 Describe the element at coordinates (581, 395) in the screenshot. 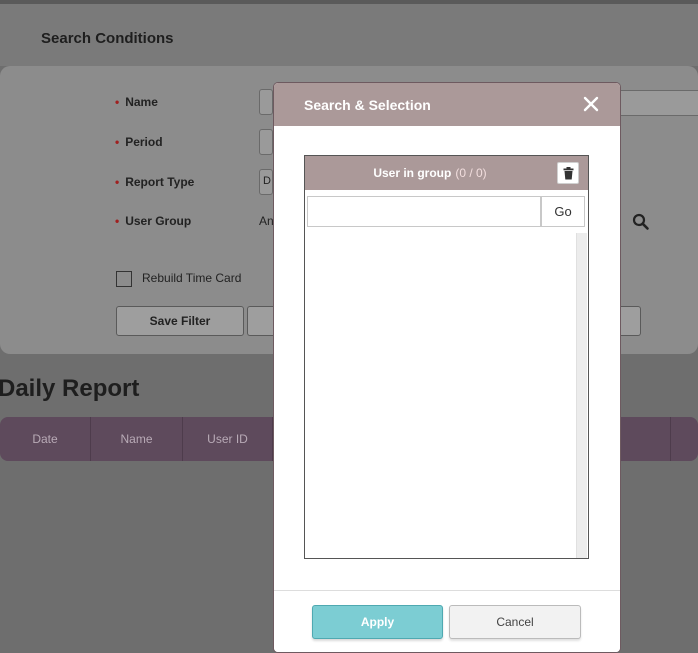

I see `result-list-scrollbar` at that location.